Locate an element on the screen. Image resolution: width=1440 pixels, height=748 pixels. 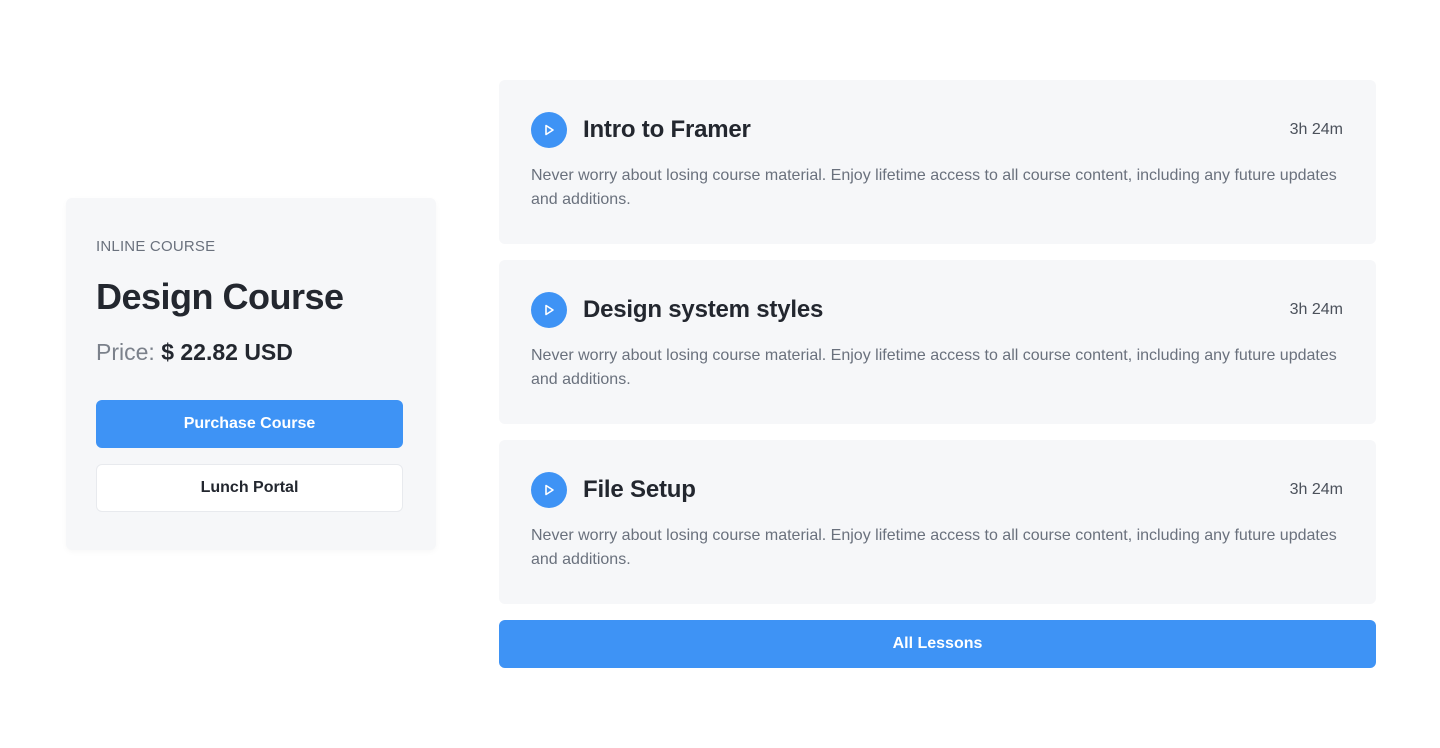
all-lessons-button: All Lessons is located at coordinates (937, 644).